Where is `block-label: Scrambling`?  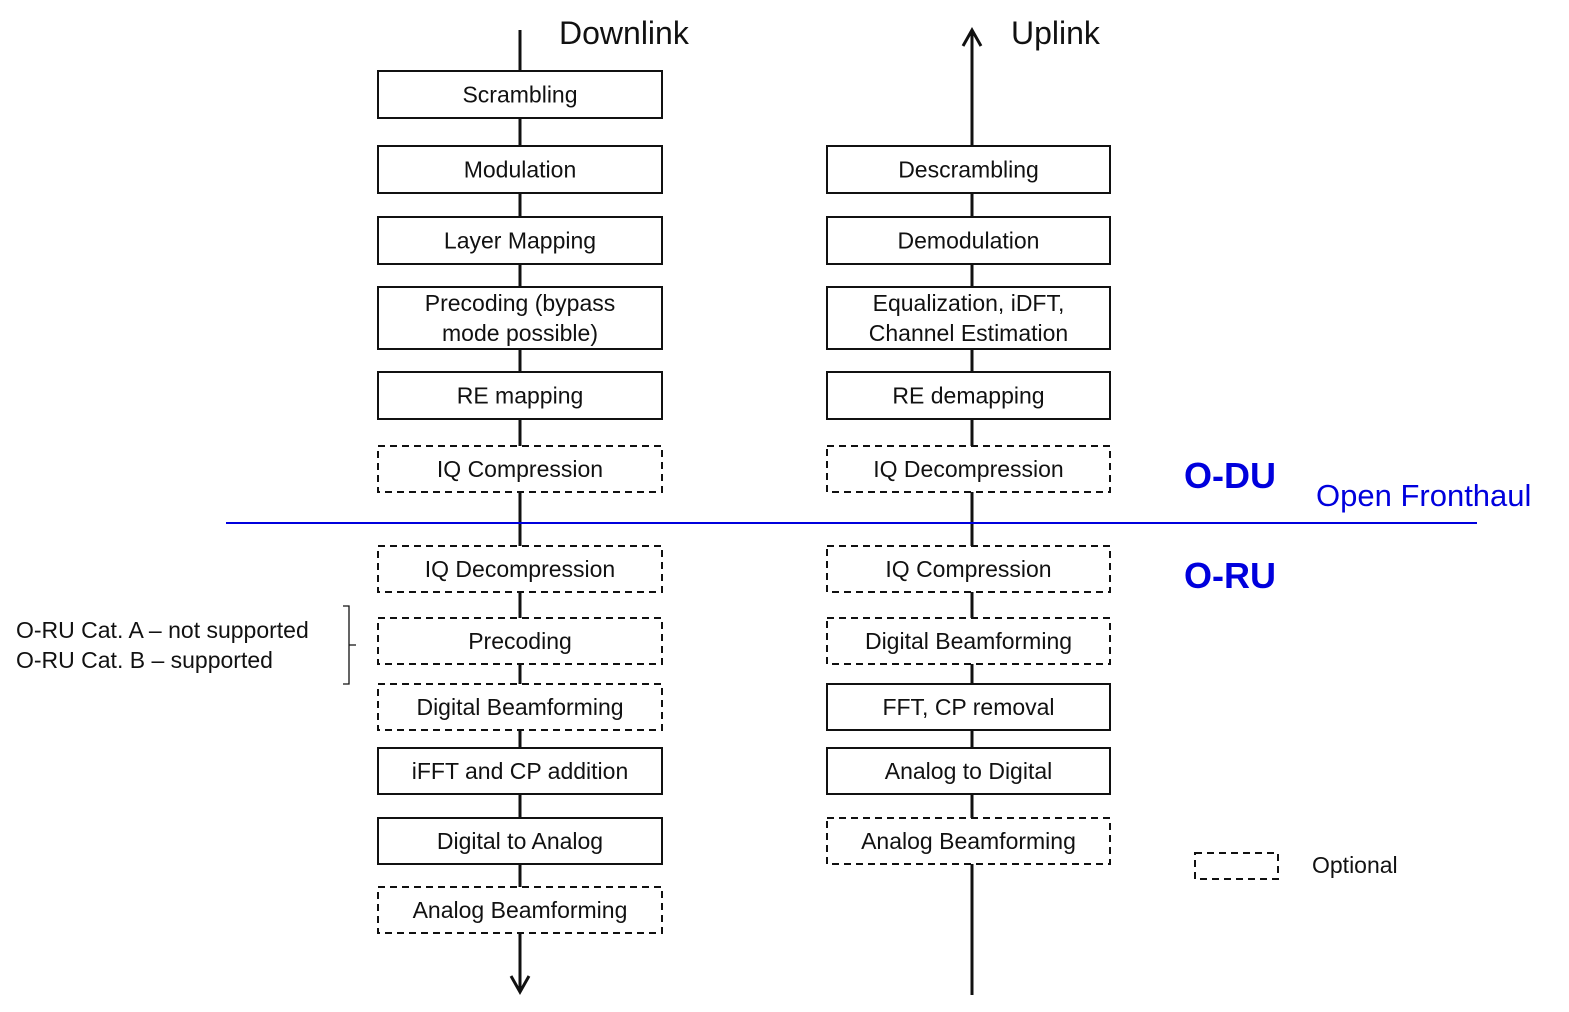
block-label: Scrambling is located at coordinates (519, 95).